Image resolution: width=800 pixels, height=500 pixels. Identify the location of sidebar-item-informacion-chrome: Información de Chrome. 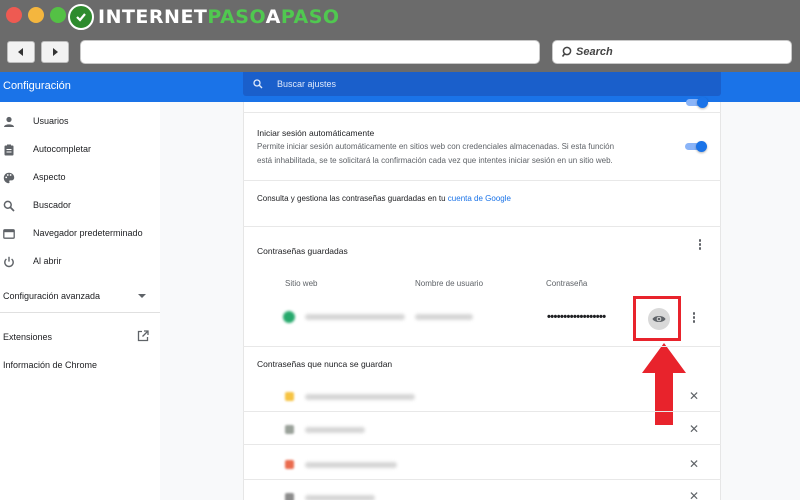
(80, 365).